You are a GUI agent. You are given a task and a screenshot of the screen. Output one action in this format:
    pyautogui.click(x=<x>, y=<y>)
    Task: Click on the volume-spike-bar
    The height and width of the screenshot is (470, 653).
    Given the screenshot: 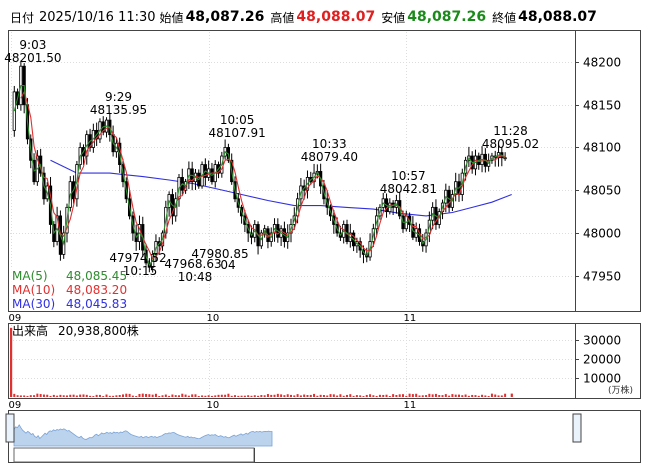 What is the action you would take?
    pyautogui.click(x=11, y=362)
    